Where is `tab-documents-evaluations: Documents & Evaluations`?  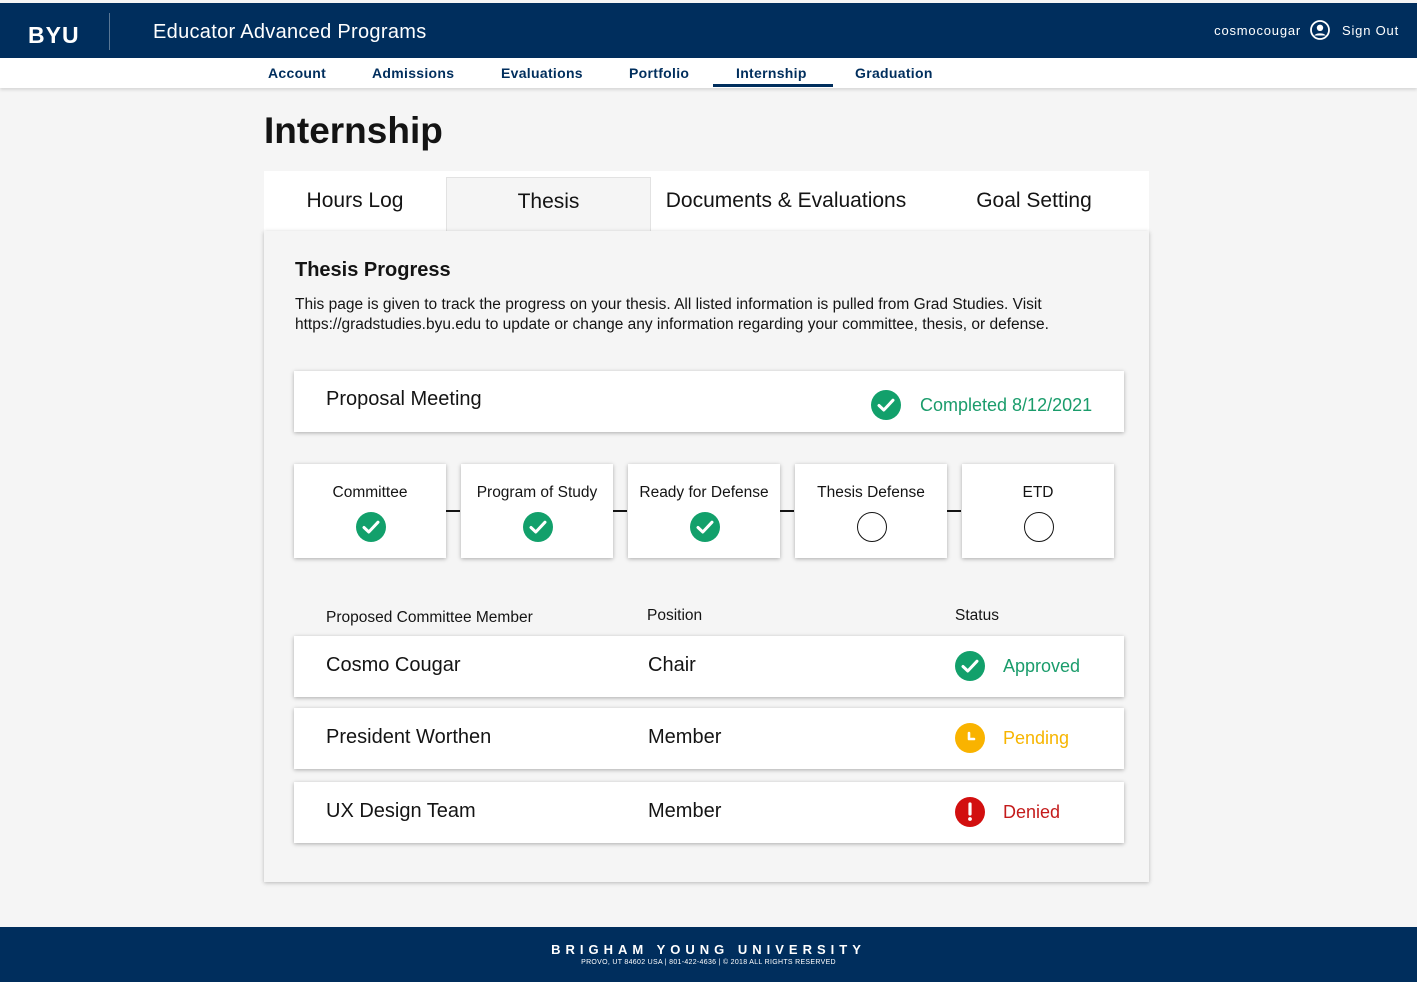 tab-documents-evaluations: Documents & Evaluations is located at coordinates (786, 201).